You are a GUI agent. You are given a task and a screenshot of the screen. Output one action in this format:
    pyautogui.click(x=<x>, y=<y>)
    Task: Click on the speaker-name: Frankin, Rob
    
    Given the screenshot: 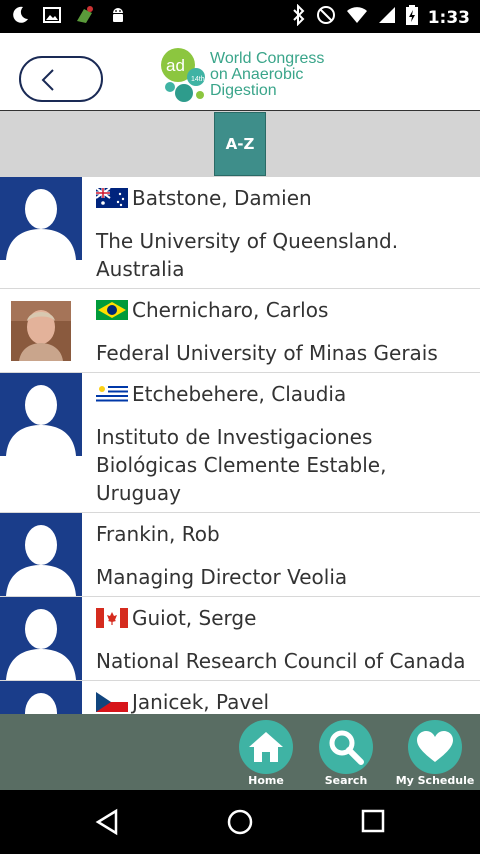 What is the action you would take?
    pyautogui.click(x=158, y=534)
    